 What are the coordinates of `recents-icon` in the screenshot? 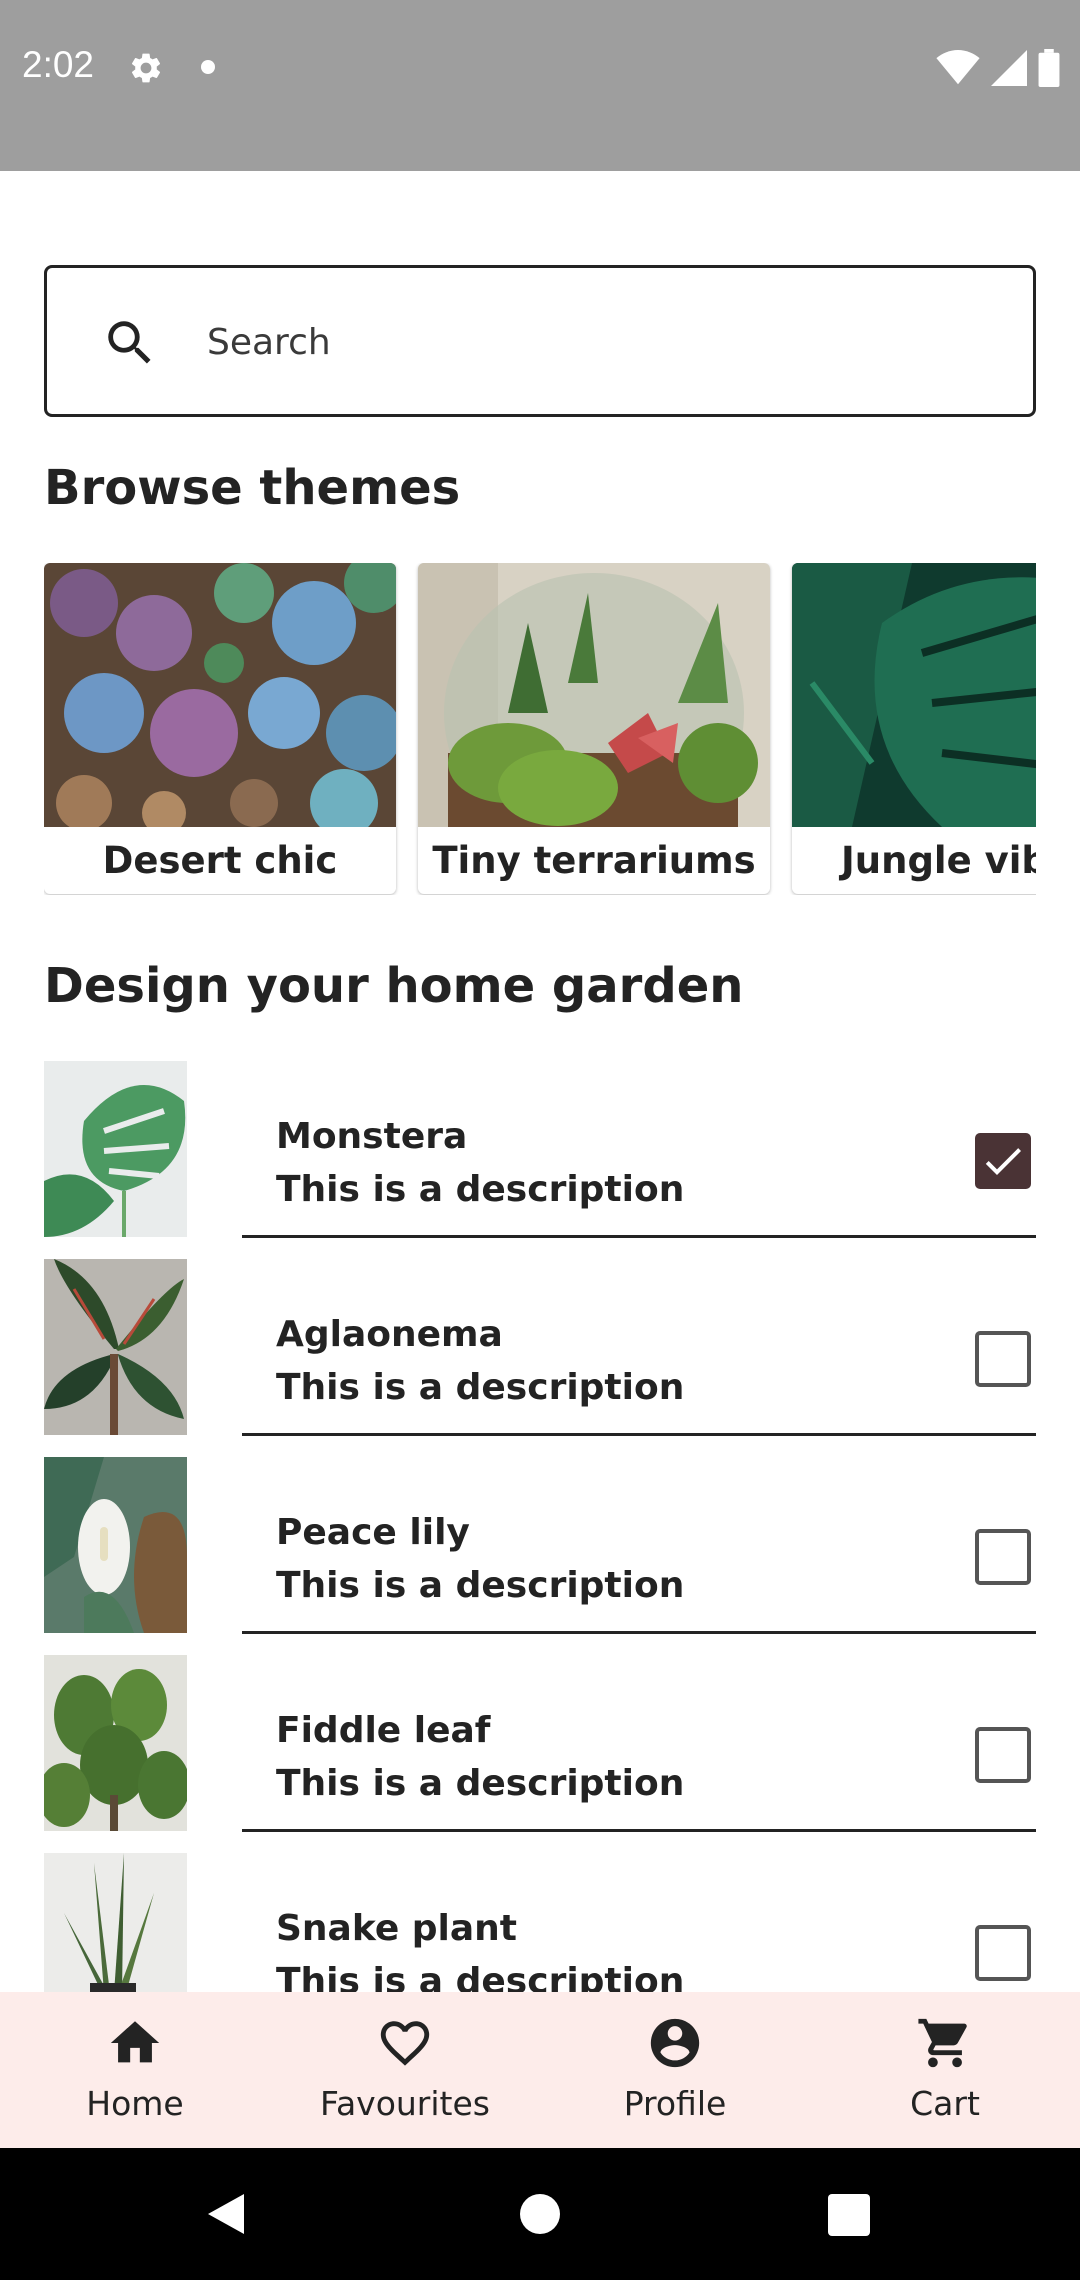 It's located at (849, 2215).